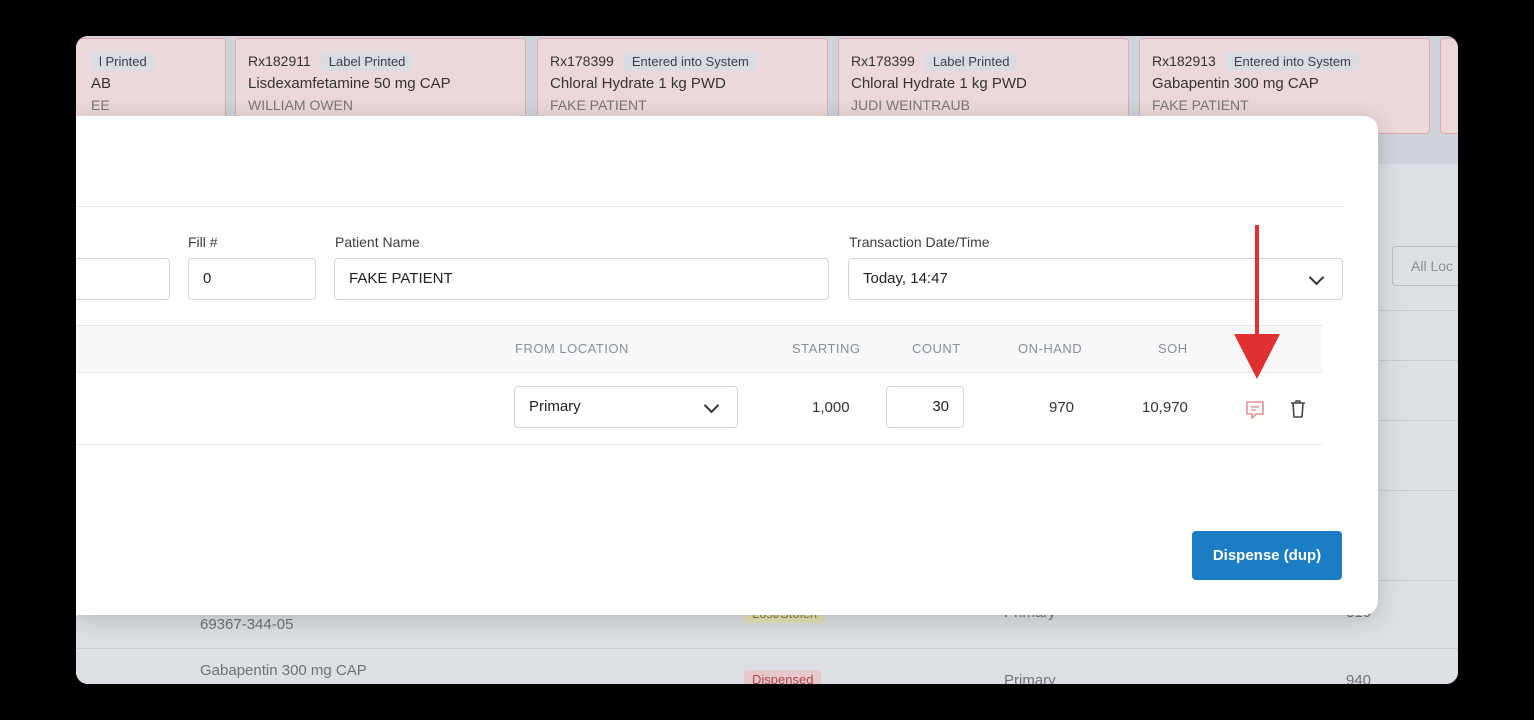  What do you see at coordinates (1095, 279) in the screenshot?
I see `transaction-date-select: Today, 14:47` at bounding box center [1095, 279].